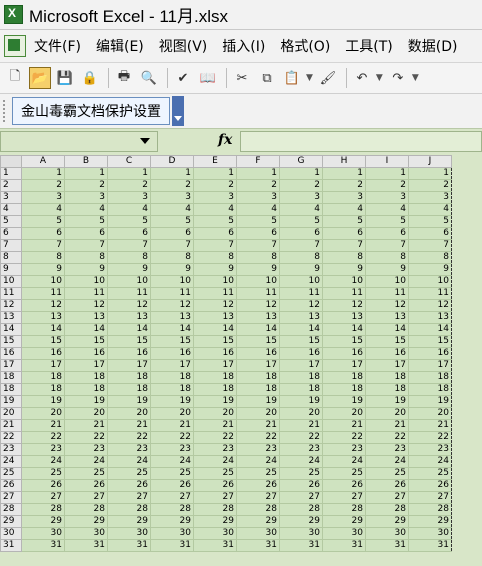 The height and width of the screenshot is (566, 482). Describe the element at coordinates (129, 245) in the screenshot. I see `cell: 7` at that location.